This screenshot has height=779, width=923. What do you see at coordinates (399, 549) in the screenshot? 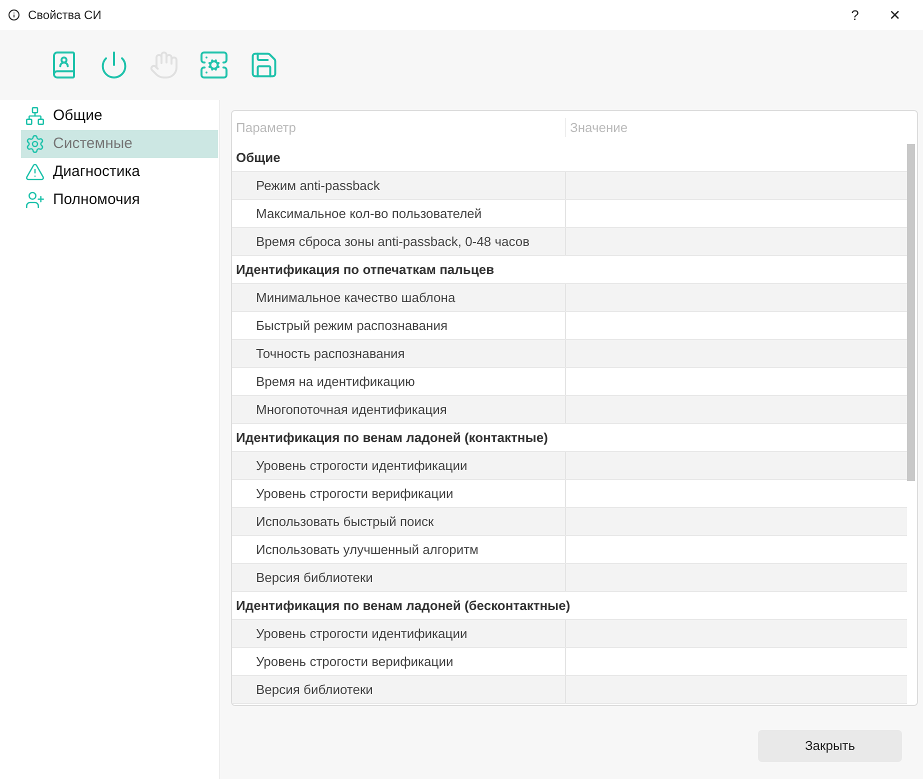
I see `table-cell: Использовать улучшенный алгоритм` at bounding box center [399, 549].